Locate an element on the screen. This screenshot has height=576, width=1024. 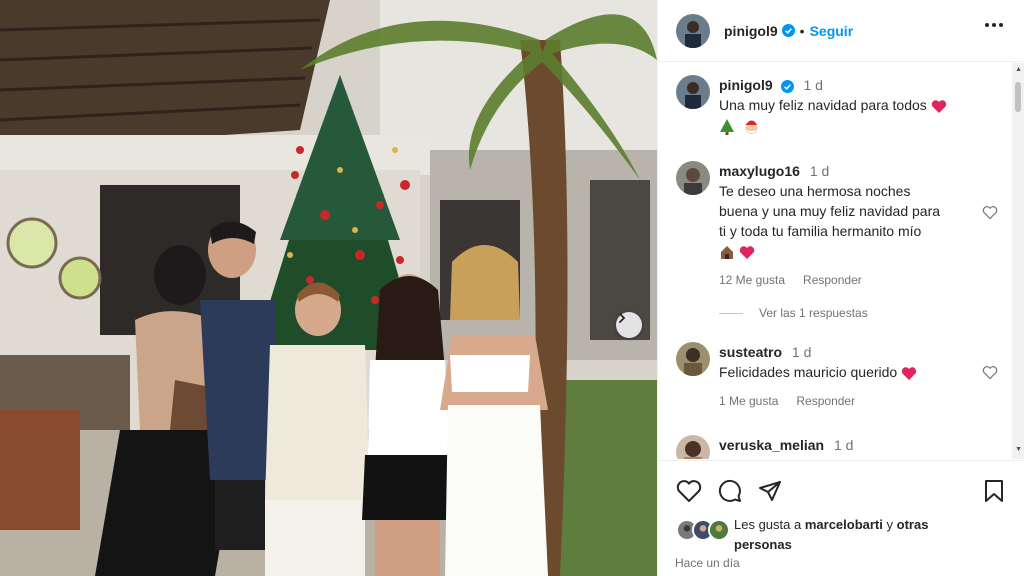
more-options-icon is located at coordinates (994, 25).